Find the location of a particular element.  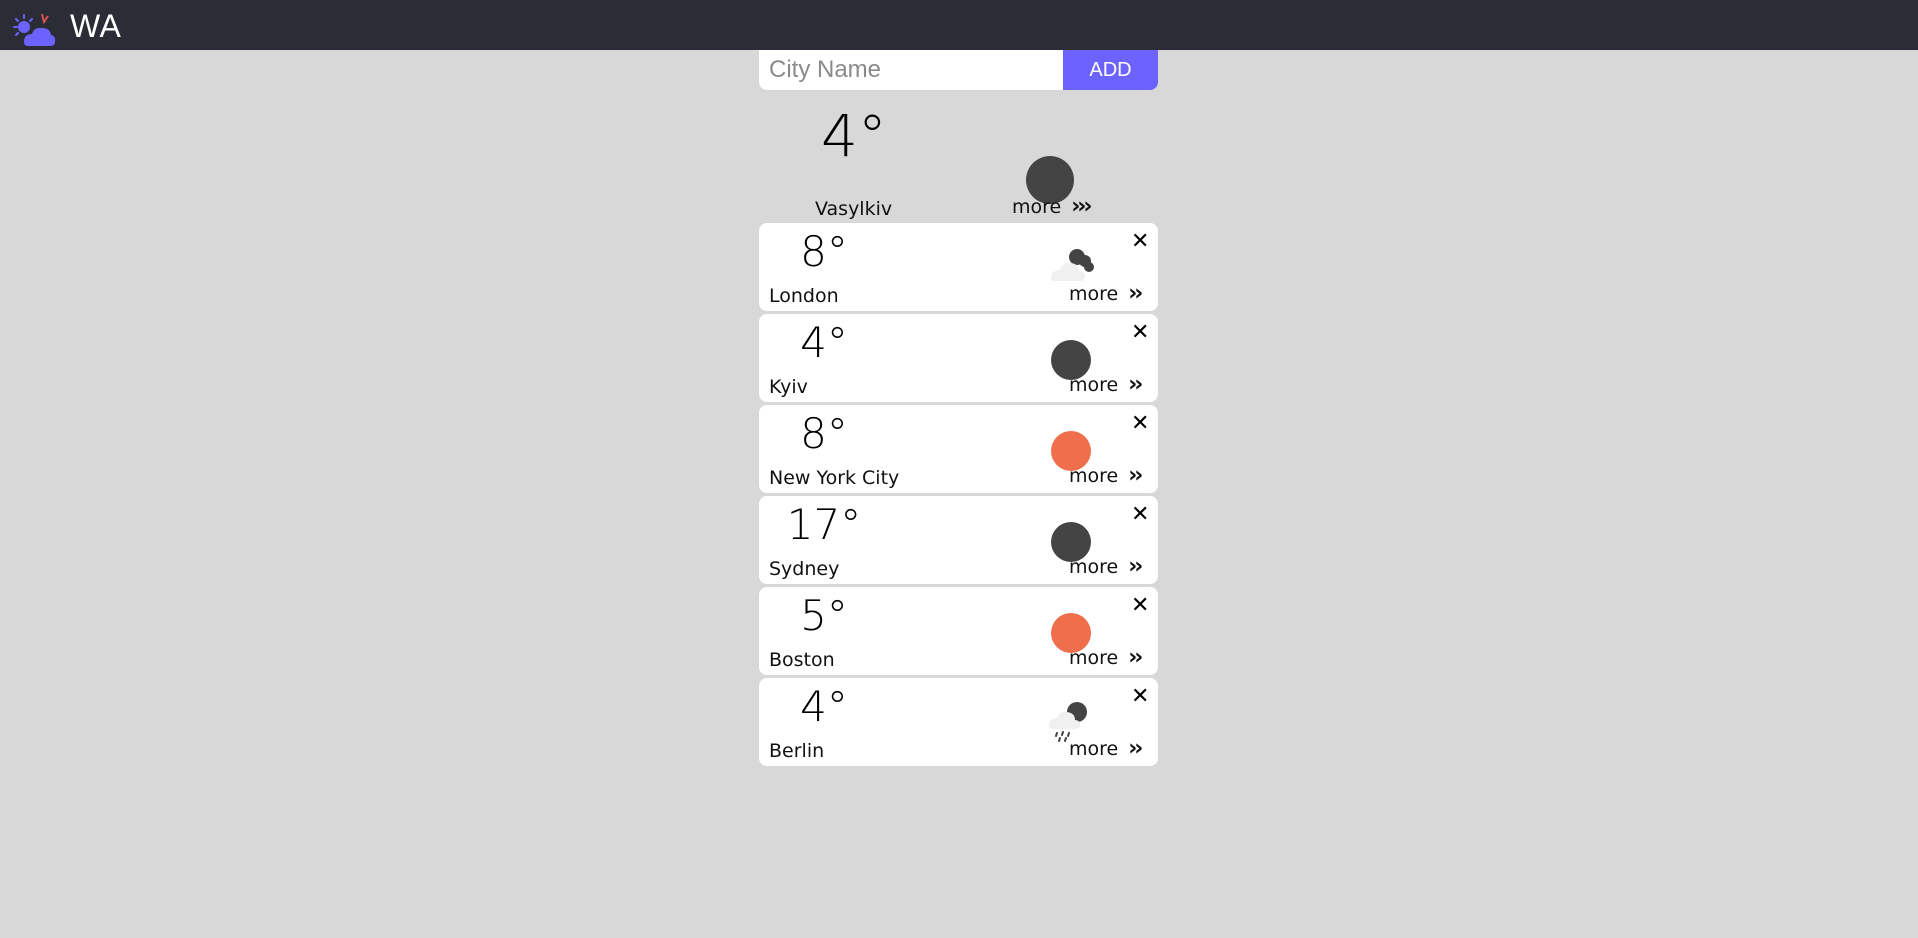

current-temperature: 4° is located at coordinates (854, 136).